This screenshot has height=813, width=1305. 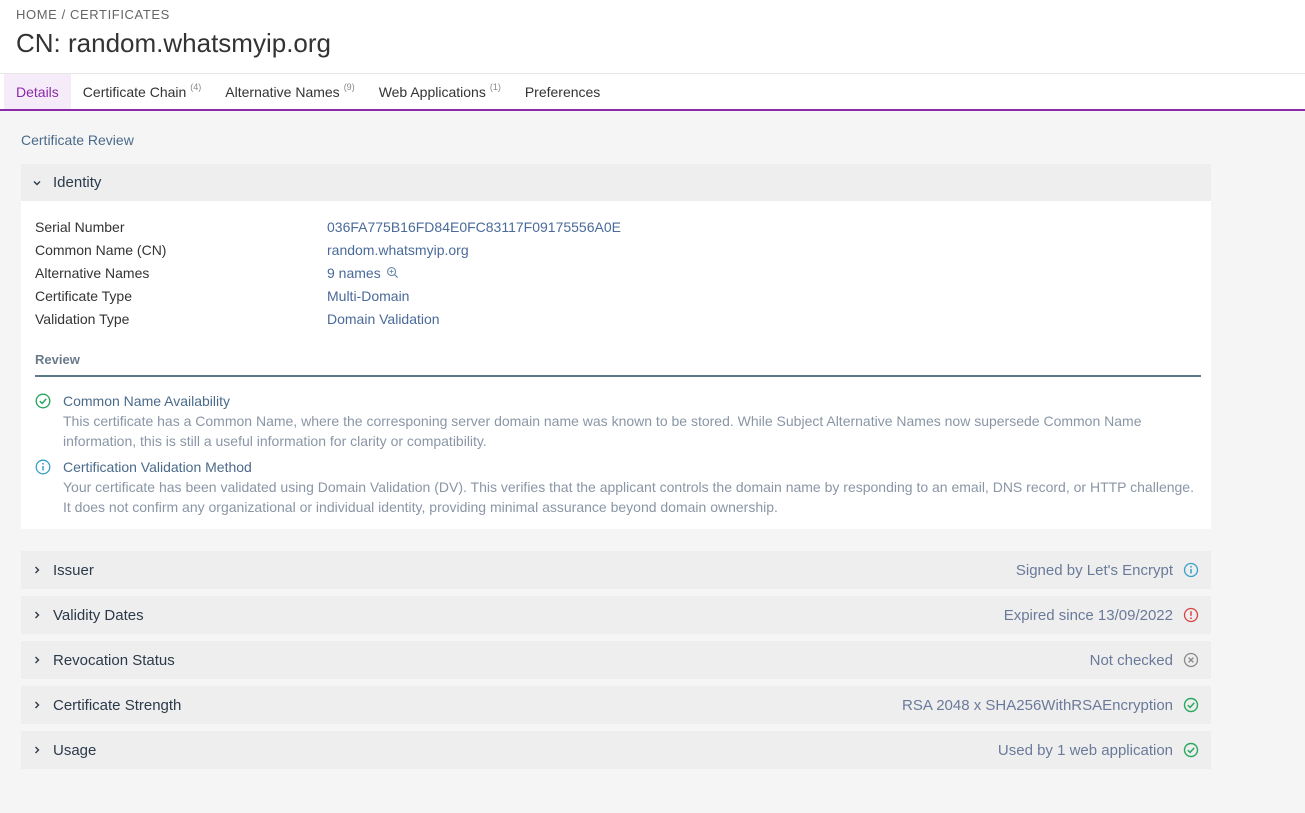 I want to click on tab-preferences: Preferences, so click(x=562, y=91).